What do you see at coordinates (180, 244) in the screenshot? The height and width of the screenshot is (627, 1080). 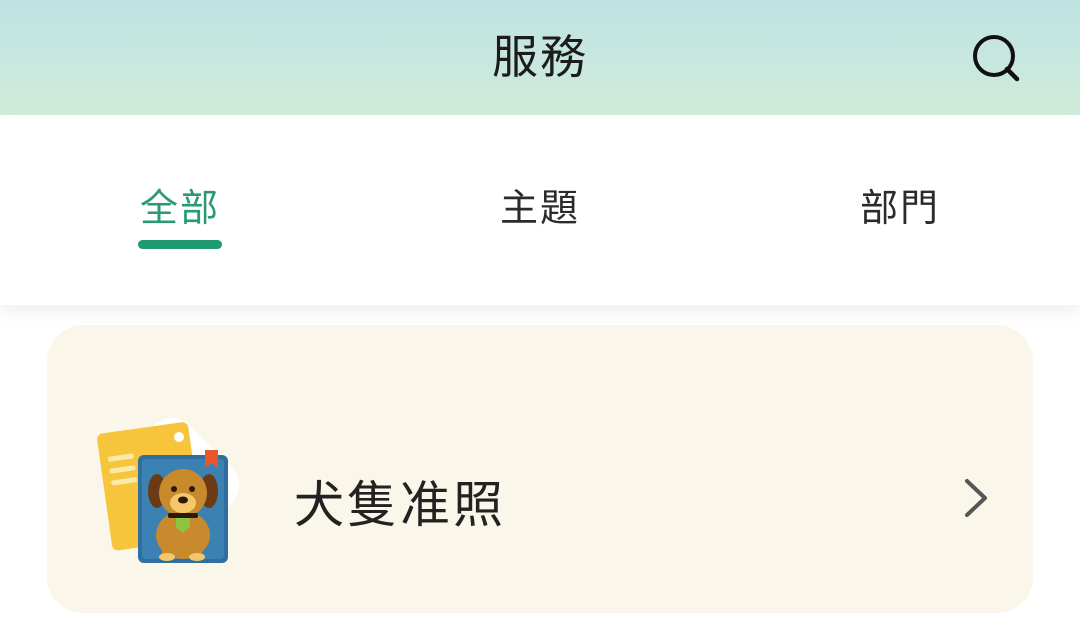 I see `active-tab-indicator` at bounding box center [180, 244].